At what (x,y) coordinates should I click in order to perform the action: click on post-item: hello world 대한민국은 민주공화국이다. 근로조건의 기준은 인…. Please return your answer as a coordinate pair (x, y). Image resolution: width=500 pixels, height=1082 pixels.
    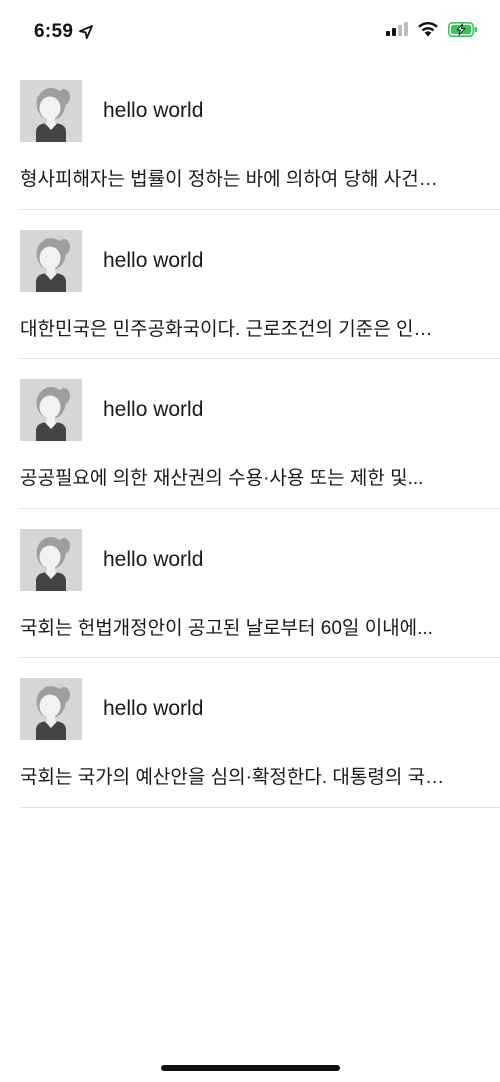
    Looking at the image, I should click on (250, 284).